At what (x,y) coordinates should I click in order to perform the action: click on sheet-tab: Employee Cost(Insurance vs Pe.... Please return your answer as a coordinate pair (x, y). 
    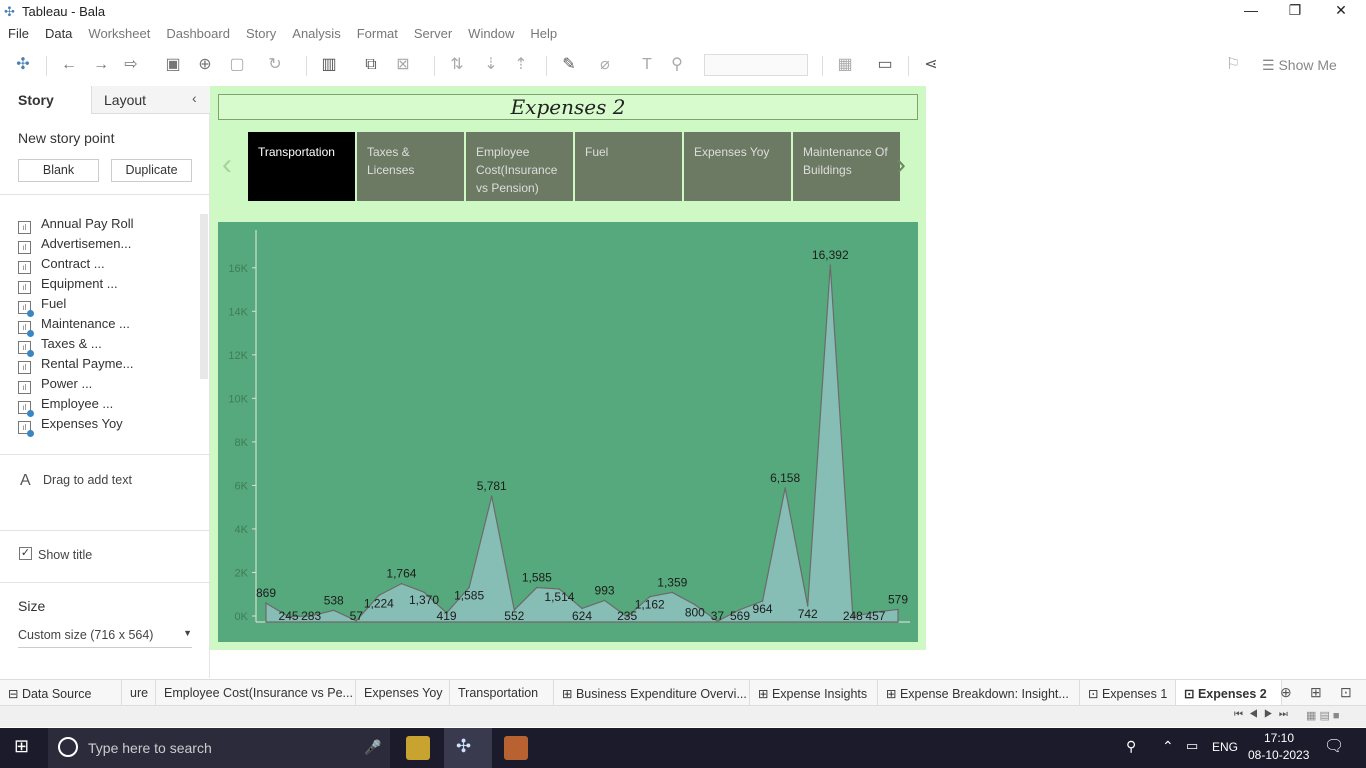
    Looking at the image, I should click on (256, 693).